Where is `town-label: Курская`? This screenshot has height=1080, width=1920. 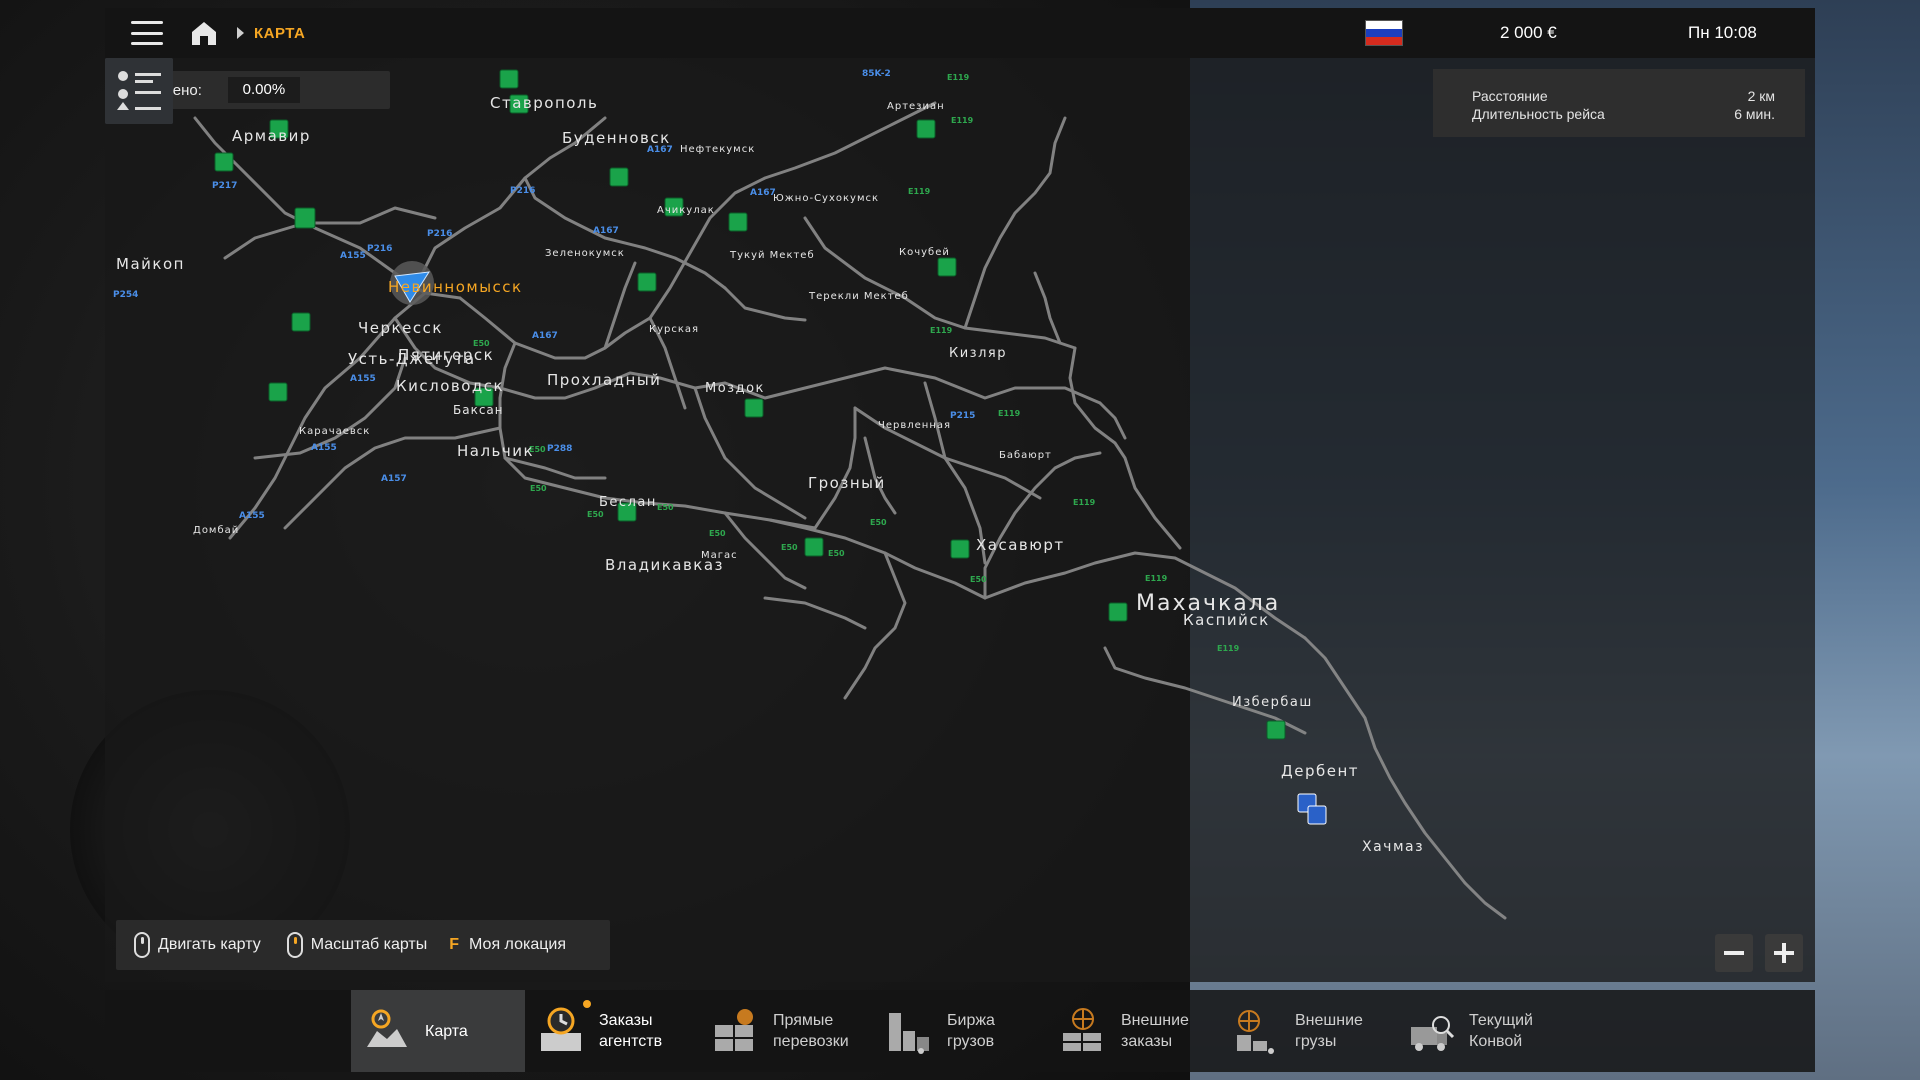 town-label: Курская is located at coordinates (674, 329).